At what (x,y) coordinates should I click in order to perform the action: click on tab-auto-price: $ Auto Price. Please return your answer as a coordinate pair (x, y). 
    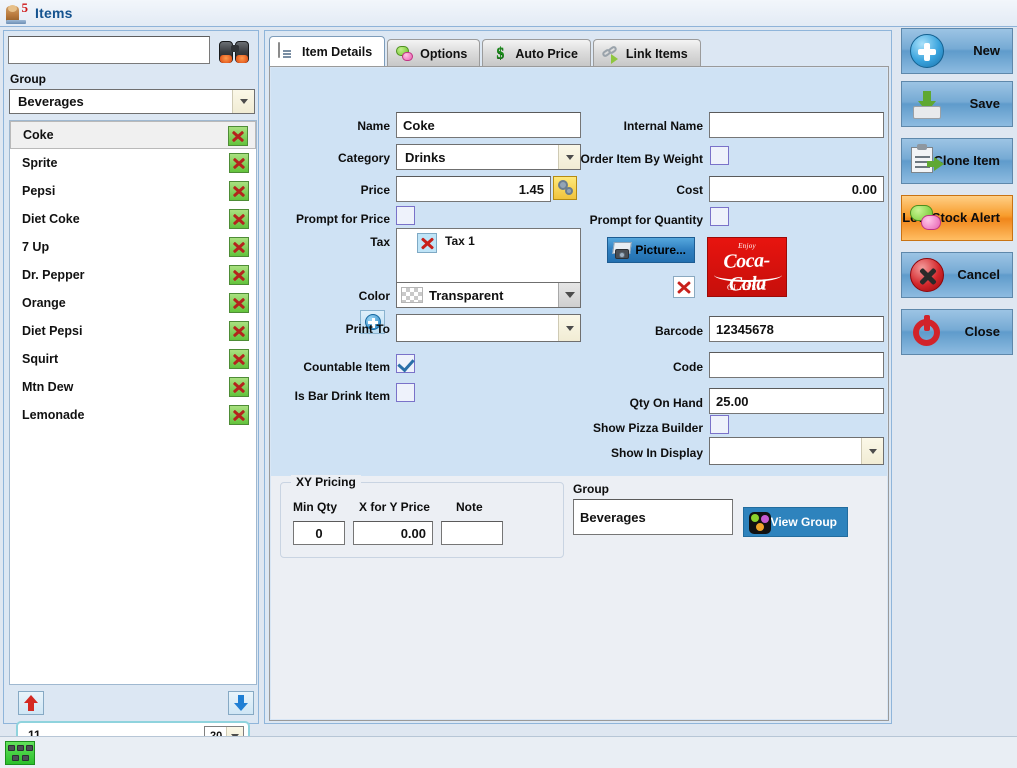
    Looking at the image, I should click on (536, 53).